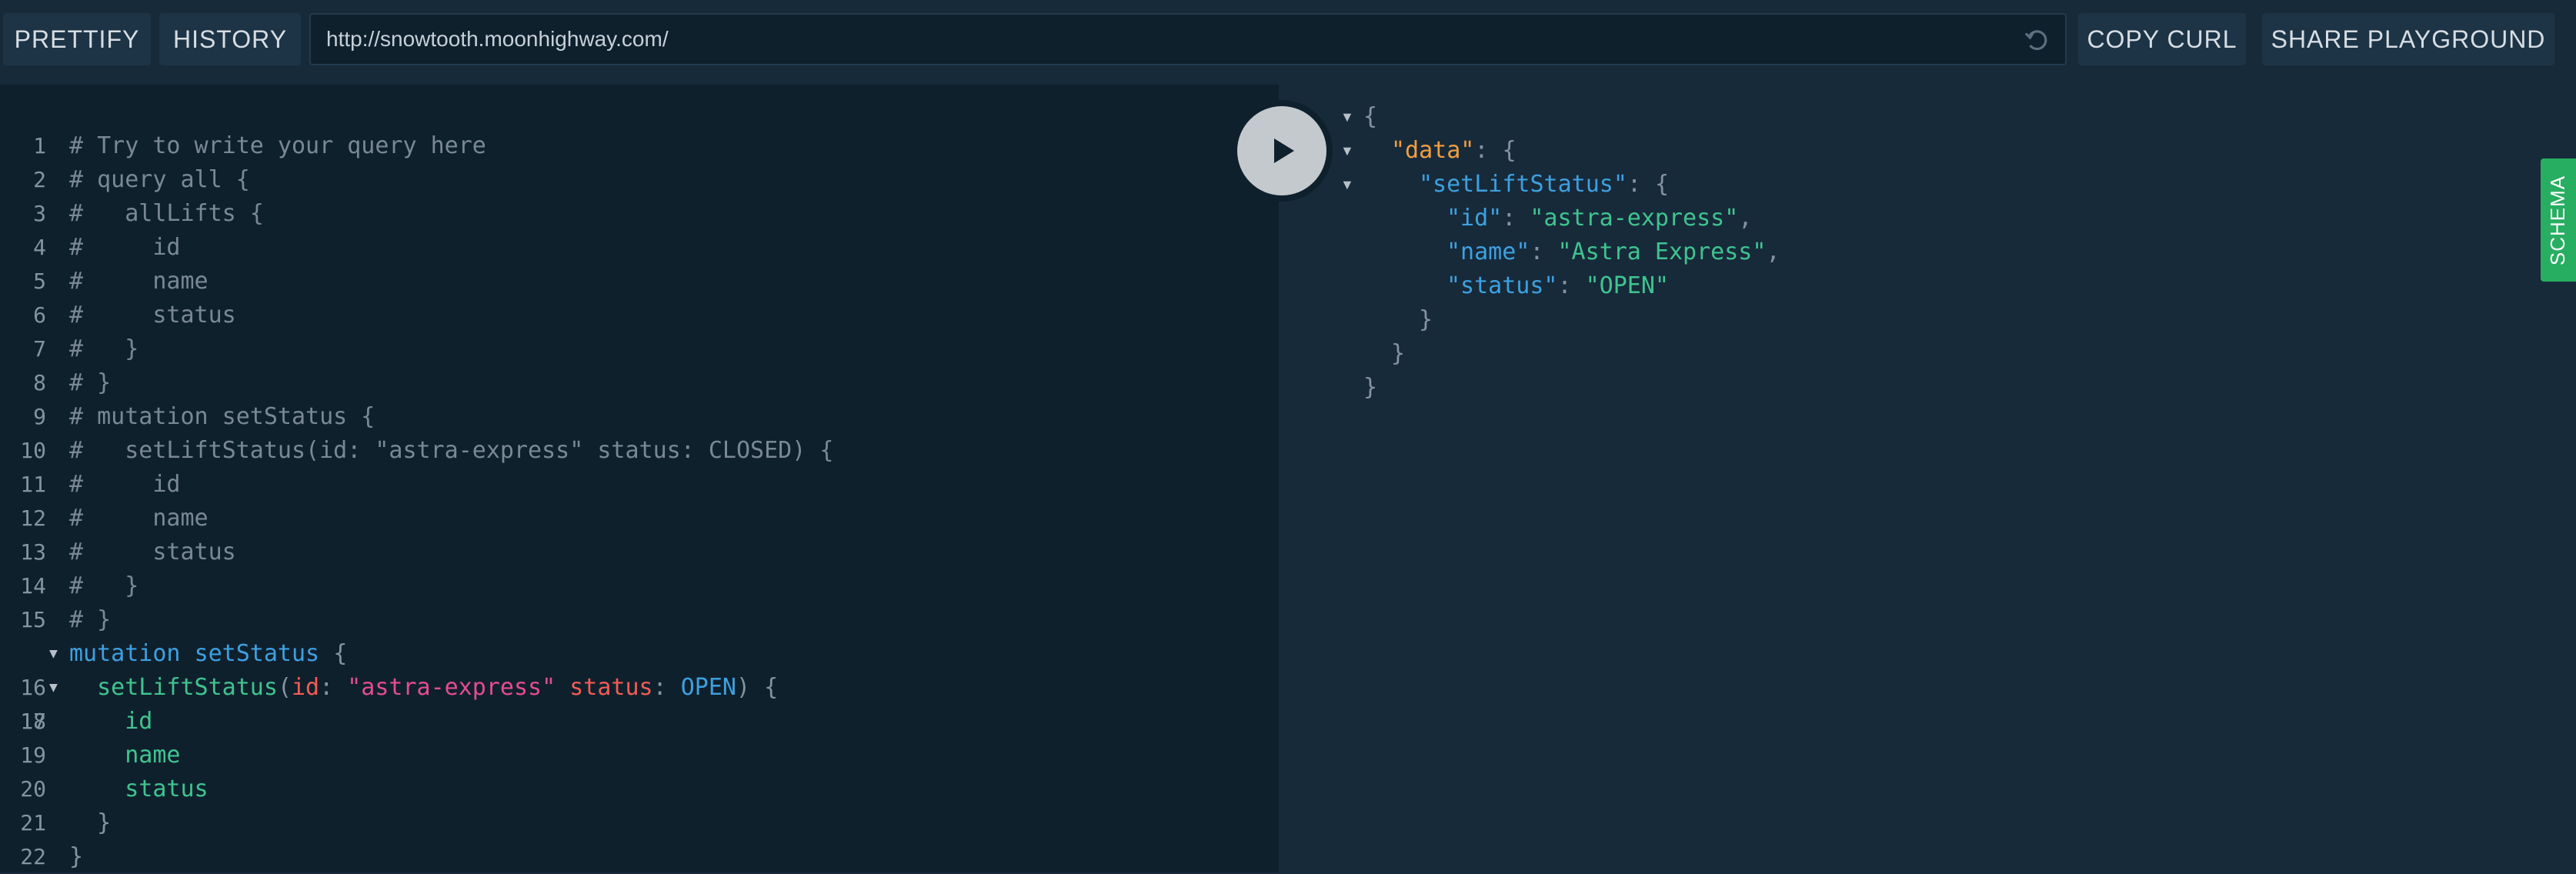  I want to click on copy-curl-button: COPY CURL, so click(2162, 39).